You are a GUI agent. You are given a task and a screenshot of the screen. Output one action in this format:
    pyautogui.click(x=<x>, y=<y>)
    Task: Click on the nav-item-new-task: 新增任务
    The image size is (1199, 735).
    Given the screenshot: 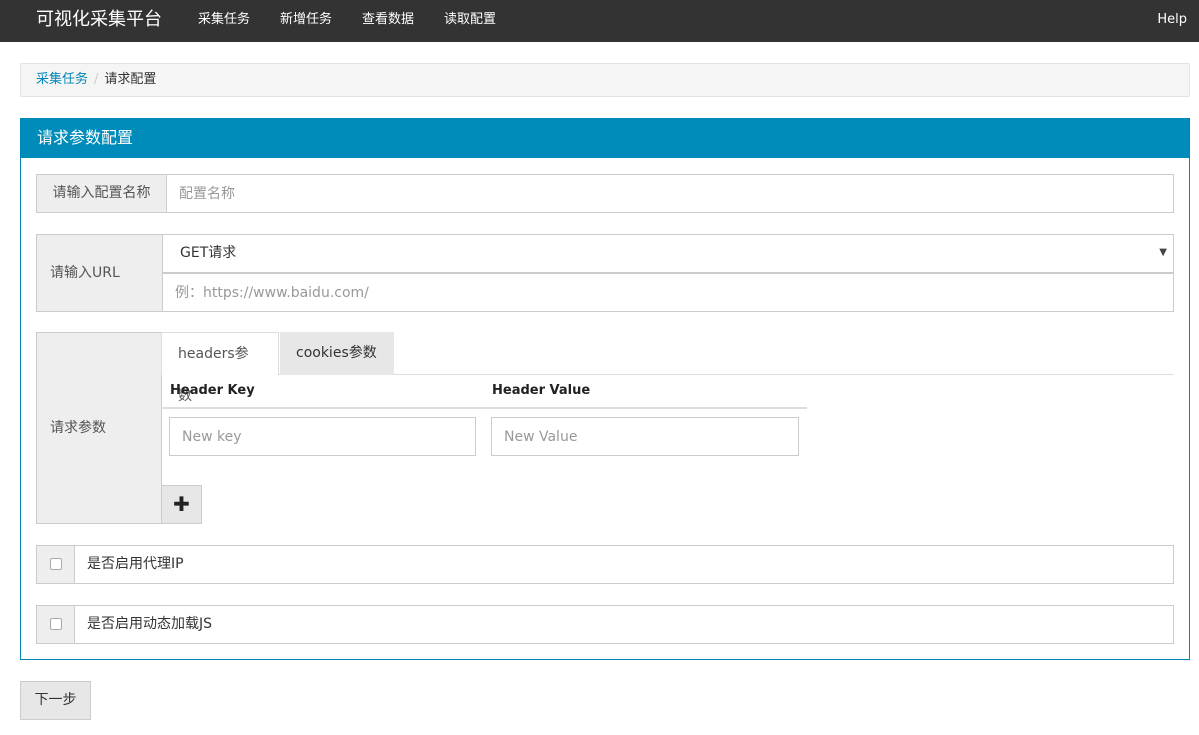 What is the action you would take?
    pyautogui.click(x=306, y=21)
    